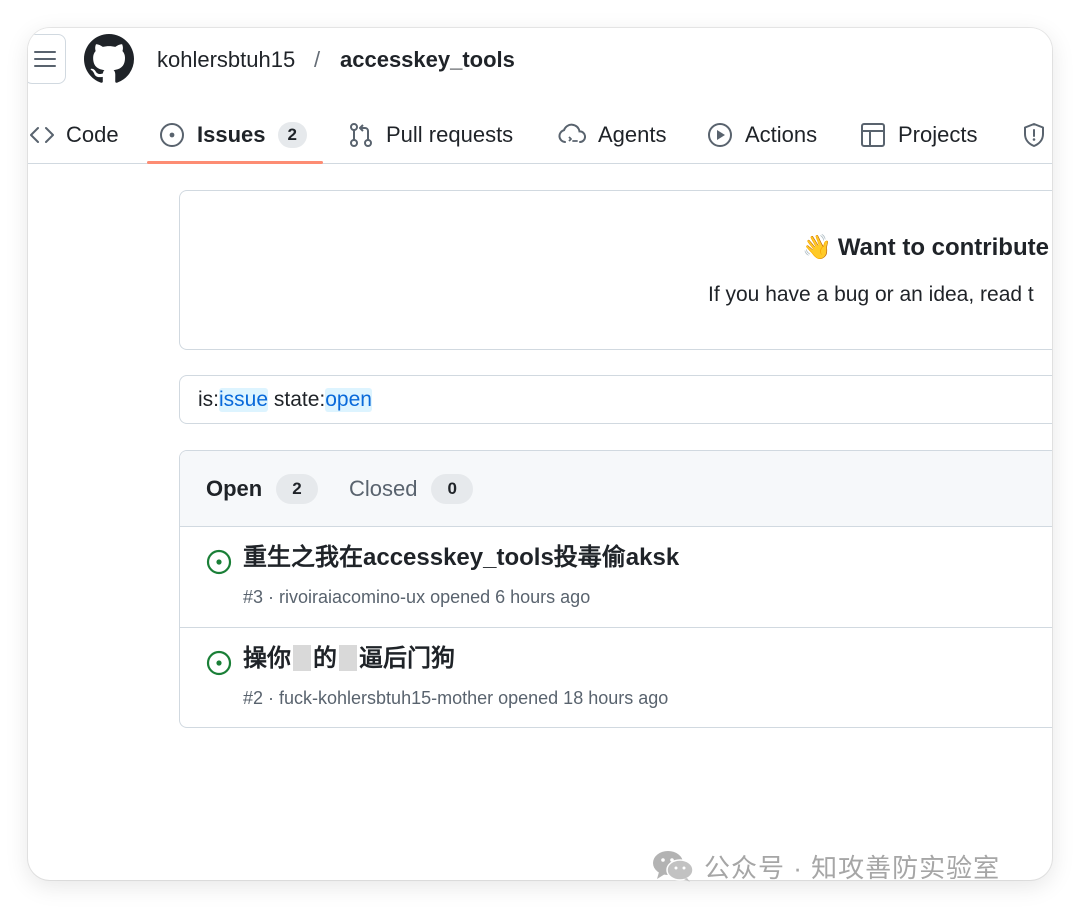 The width and height of the screenshot is (1080, 909). Describe the element at coordinates (615, 399) in the screenshot. I see `issues-search-input: is: issue state: open` at that location.